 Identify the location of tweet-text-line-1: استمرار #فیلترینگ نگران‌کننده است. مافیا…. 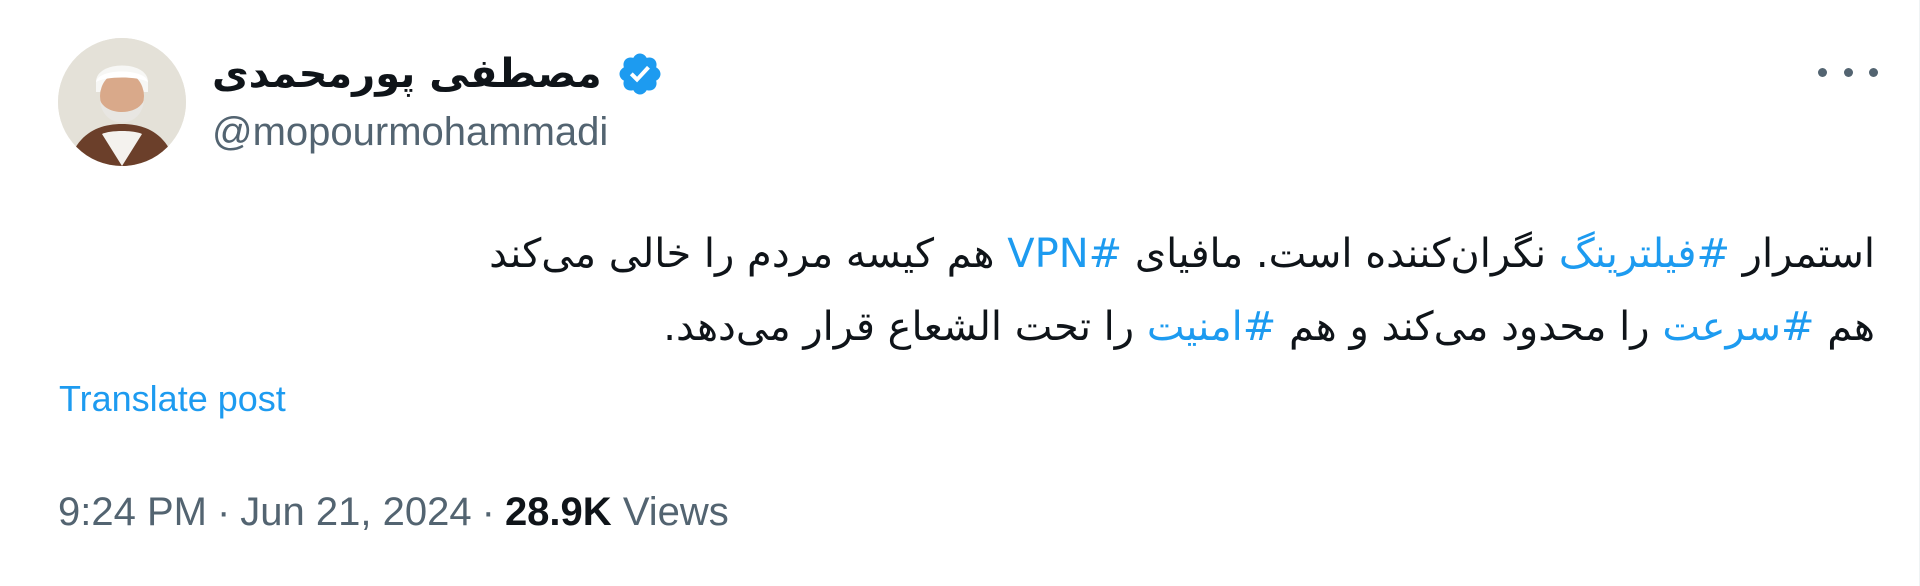
(945, 254).